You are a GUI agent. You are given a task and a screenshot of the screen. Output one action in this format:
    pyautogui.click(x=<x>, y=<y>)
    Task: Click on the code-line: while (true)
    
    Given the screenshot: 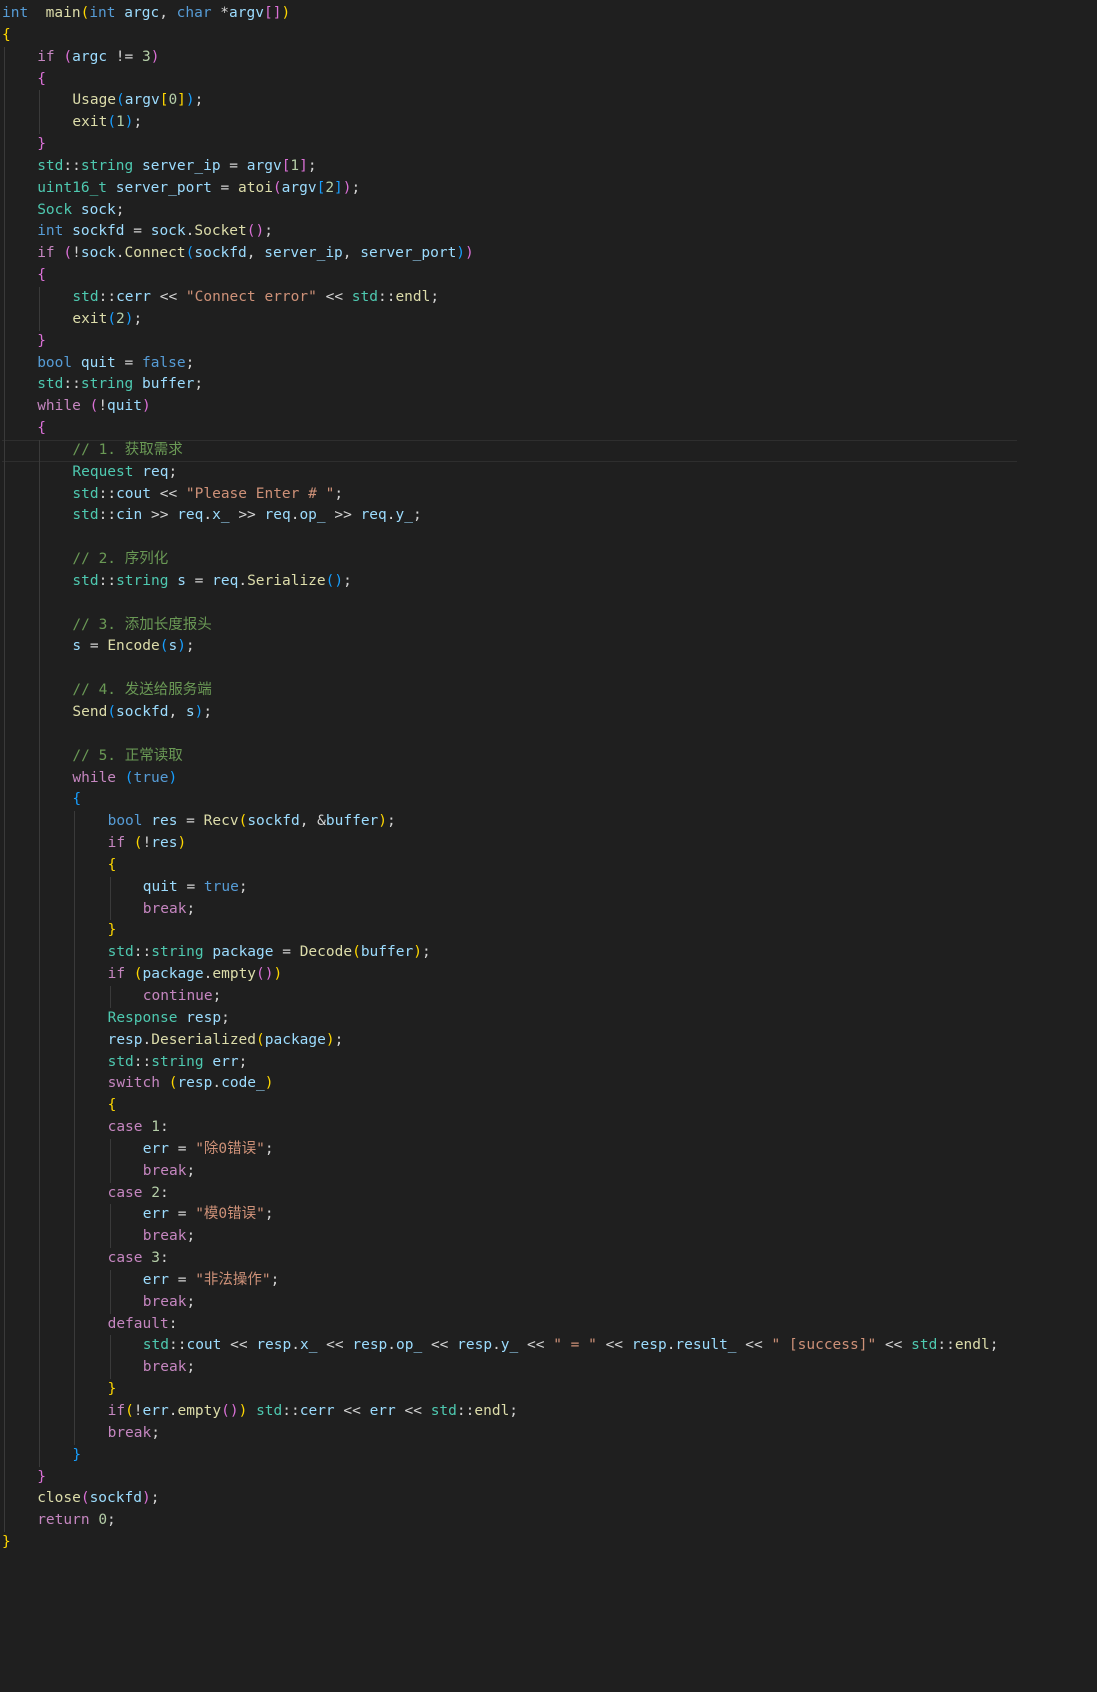 What is the action you would take?
    pyautogui.click(x=509, y=778)
    